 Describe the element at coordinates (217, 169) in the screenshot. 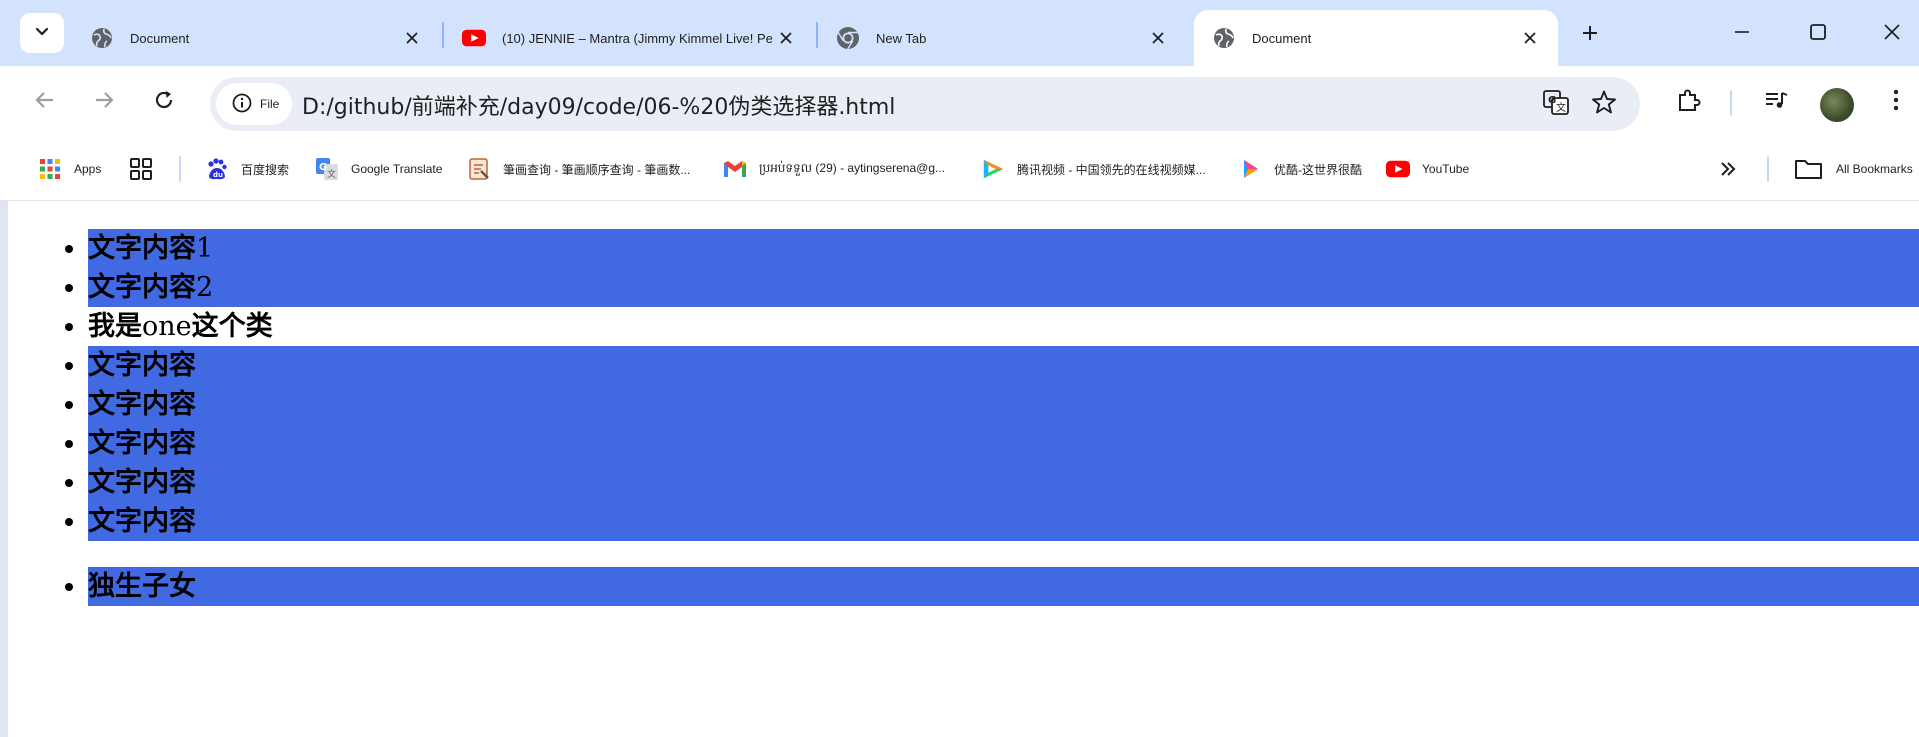

I see `baidu-icon: du` at that location.